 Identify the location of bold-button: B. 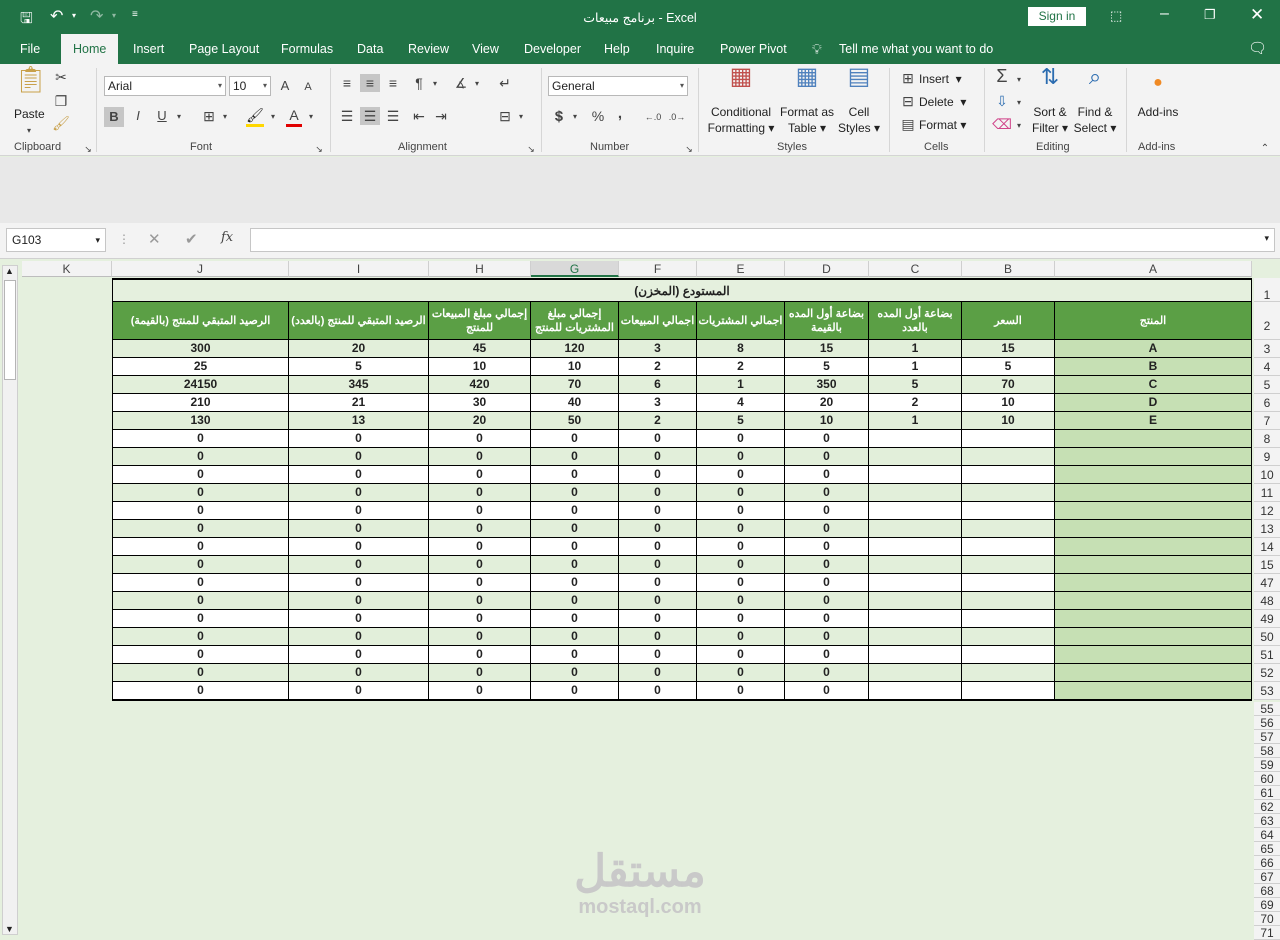
(114, 117).